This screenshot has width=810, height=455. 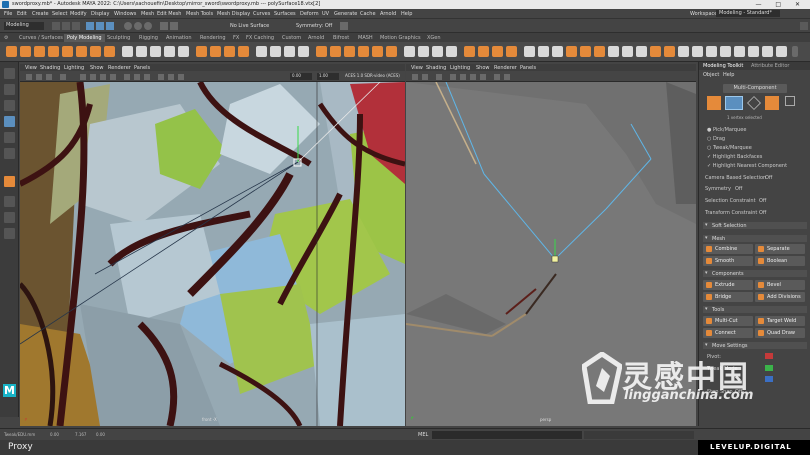 What do you see at coordinates (368, 14) in the screenshot?
I see `menu-cache: Cache` at bounding box center [368, 14].